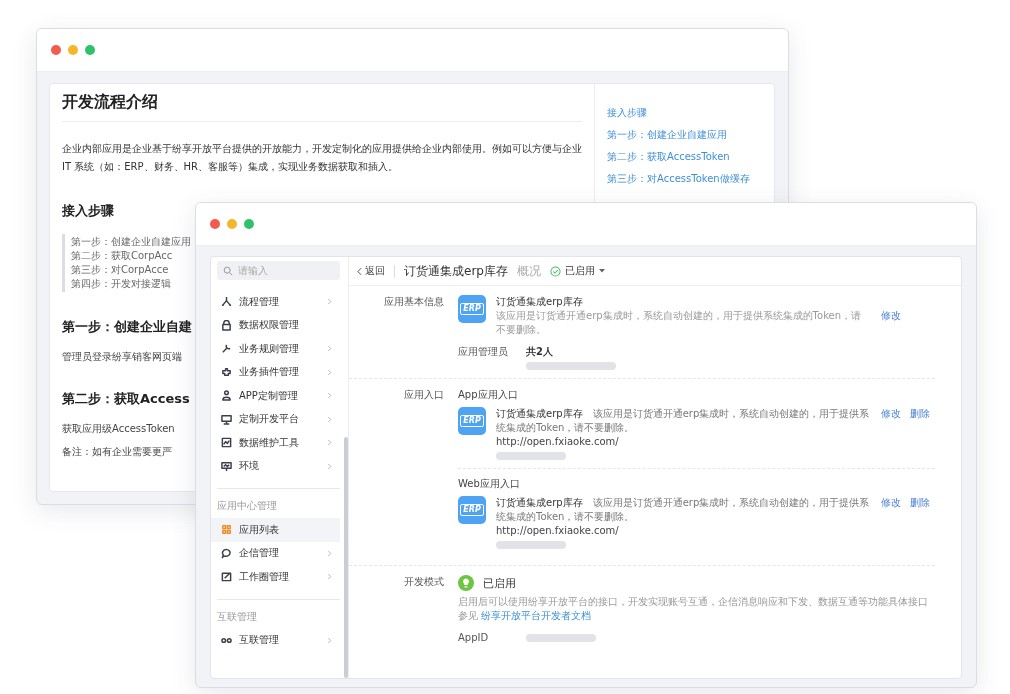 This screenshot has width=1010, height=694. Describe the element at coordinates (259, 529) in the screenshot. I see `menu-label: 应用列表` at that location.